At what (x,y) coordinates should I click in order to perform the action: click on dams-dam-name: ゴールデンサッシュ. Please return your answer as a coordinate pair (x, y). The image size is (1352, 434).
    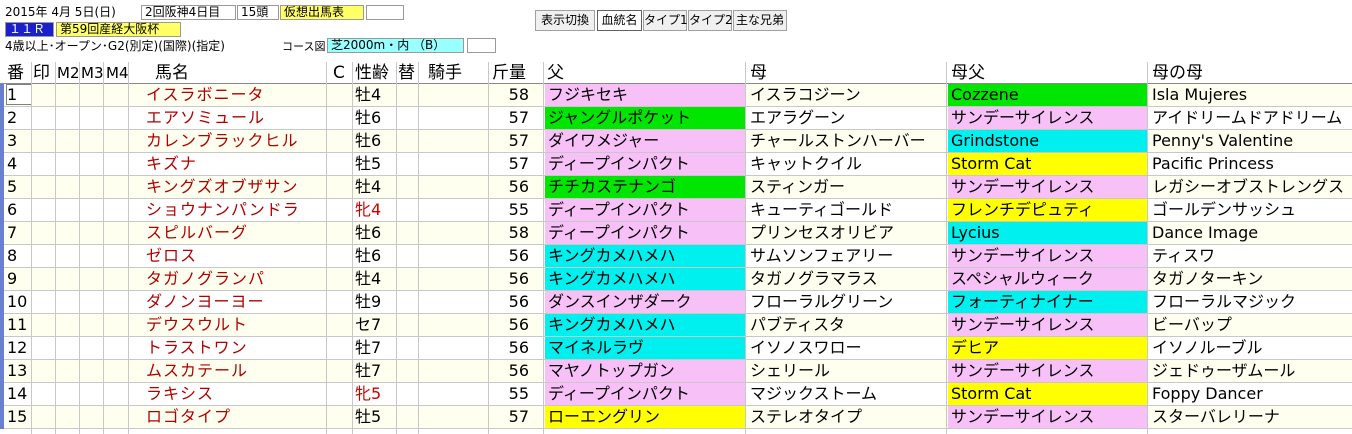
    Looking at the image, I should click on (1250, 210).